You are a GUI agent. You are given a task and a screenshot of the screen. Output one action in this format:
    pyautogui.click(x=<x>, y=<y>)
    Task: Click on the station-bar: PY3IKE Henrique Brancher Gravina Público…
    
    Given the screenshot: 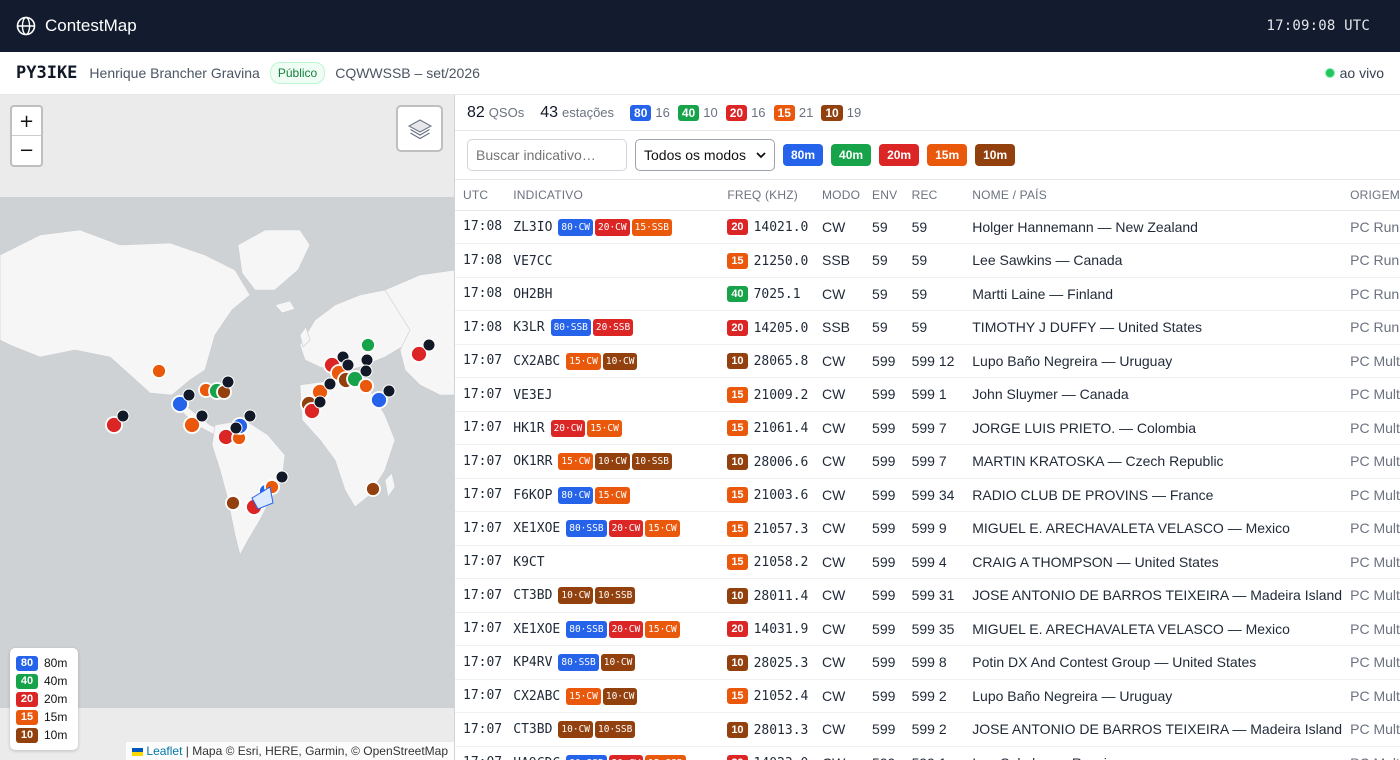 What is the action you would take?
    pyautogui.click(x=700, y=73)
    